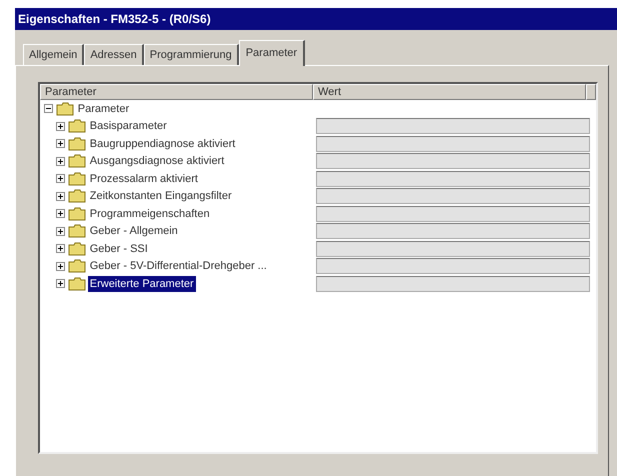 This screenshot has height=476, width=617. I want to click on tree-item: Parameter, so click(104, 108).